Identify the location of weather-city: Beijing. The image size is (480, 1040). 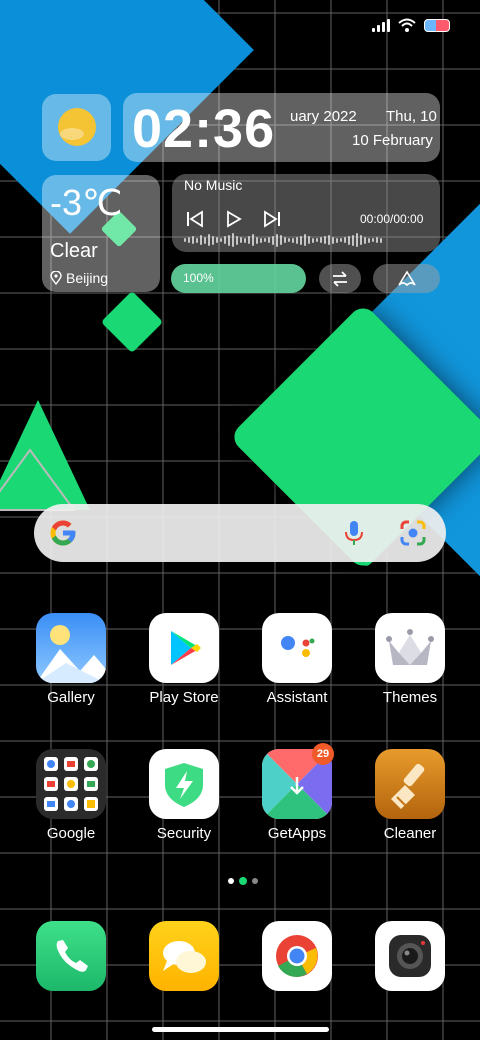
(87, 278).